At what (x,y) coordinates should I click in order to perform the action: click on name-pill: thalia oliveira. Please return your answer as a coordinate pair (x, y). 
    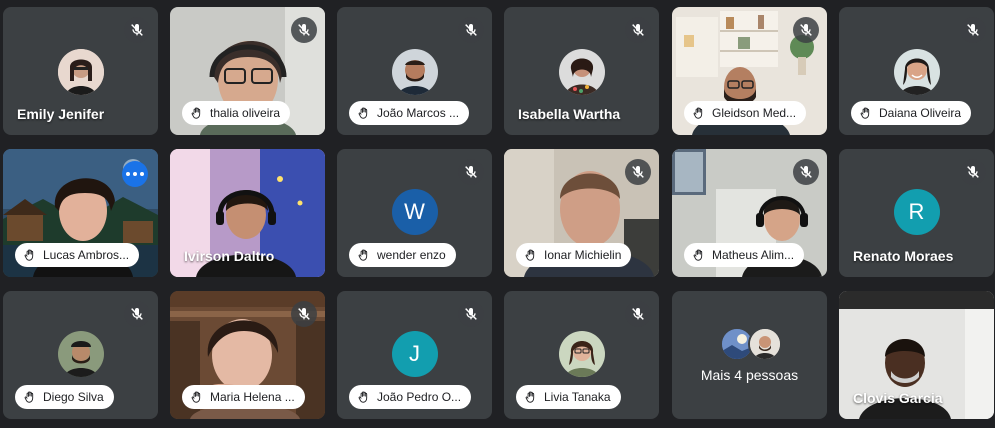
    Looking at the image, I should click on (236, 113).